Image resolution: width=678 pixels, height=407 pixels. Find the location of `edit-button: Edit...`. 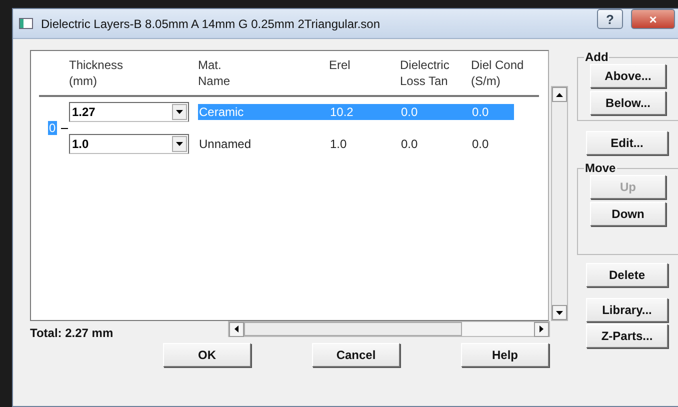

edit-button: Edit... is located at coordinates (627, 143).